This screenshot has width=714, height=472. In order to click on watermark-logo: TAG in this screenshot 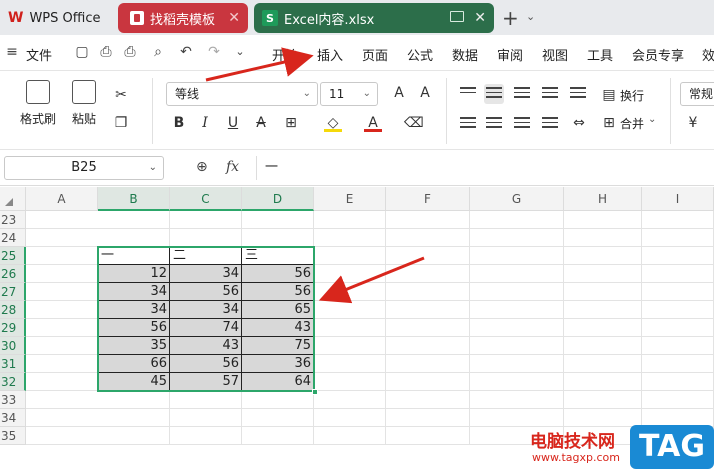, I will do `click(672, 447)`.